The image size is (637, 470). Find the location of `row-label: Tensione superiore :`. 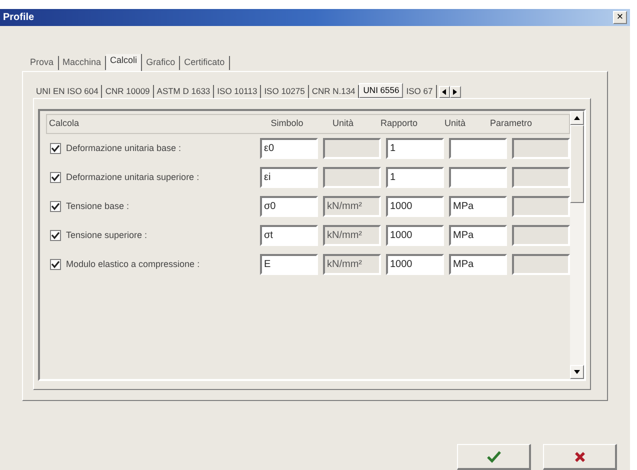

row-label: Tensione superiore : is located at coordinates (106, 235).